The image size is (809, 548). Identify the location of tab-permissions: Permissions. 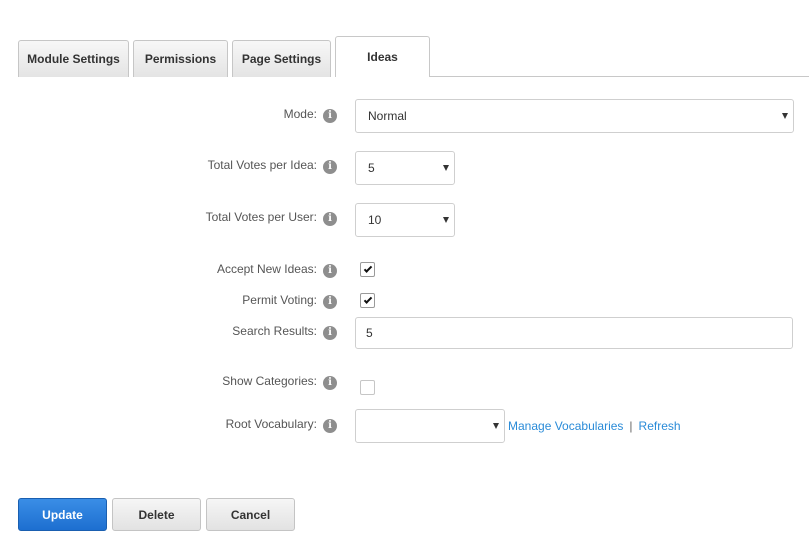
(180, 58).